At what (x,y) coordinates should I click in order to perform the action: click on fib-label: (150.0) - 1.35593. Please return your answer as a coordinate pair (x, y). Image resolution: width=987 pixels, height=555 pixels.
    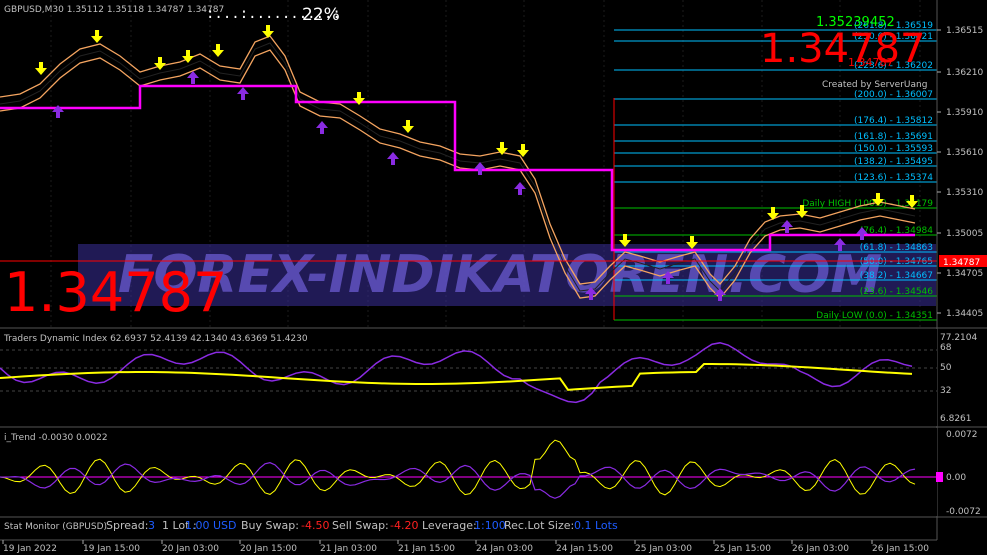
    Looking at the image, I should click on (893, 149).